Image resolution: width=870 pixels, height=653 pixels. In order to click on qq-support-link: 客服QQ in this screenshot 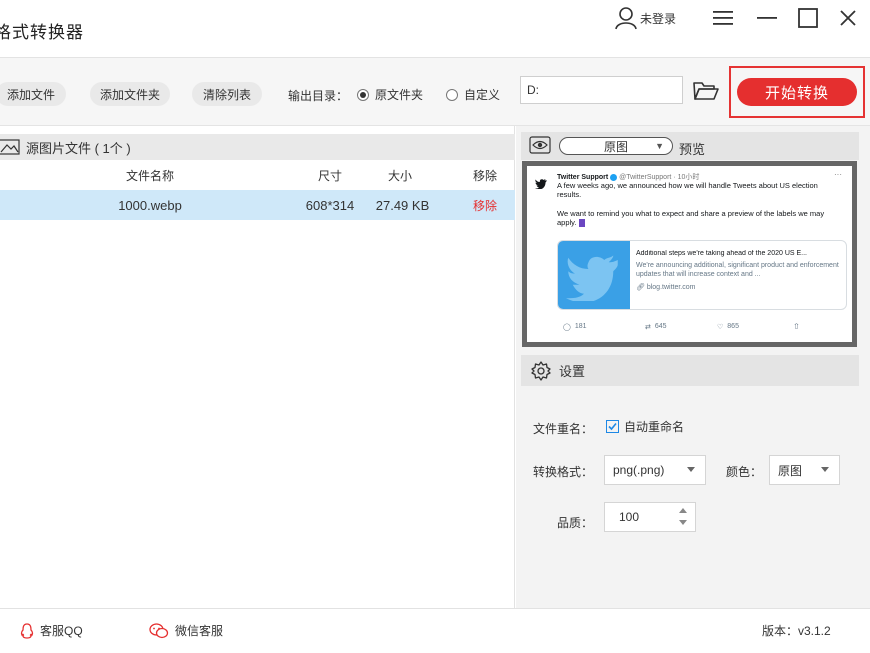, I will do `click(51, 630)`.